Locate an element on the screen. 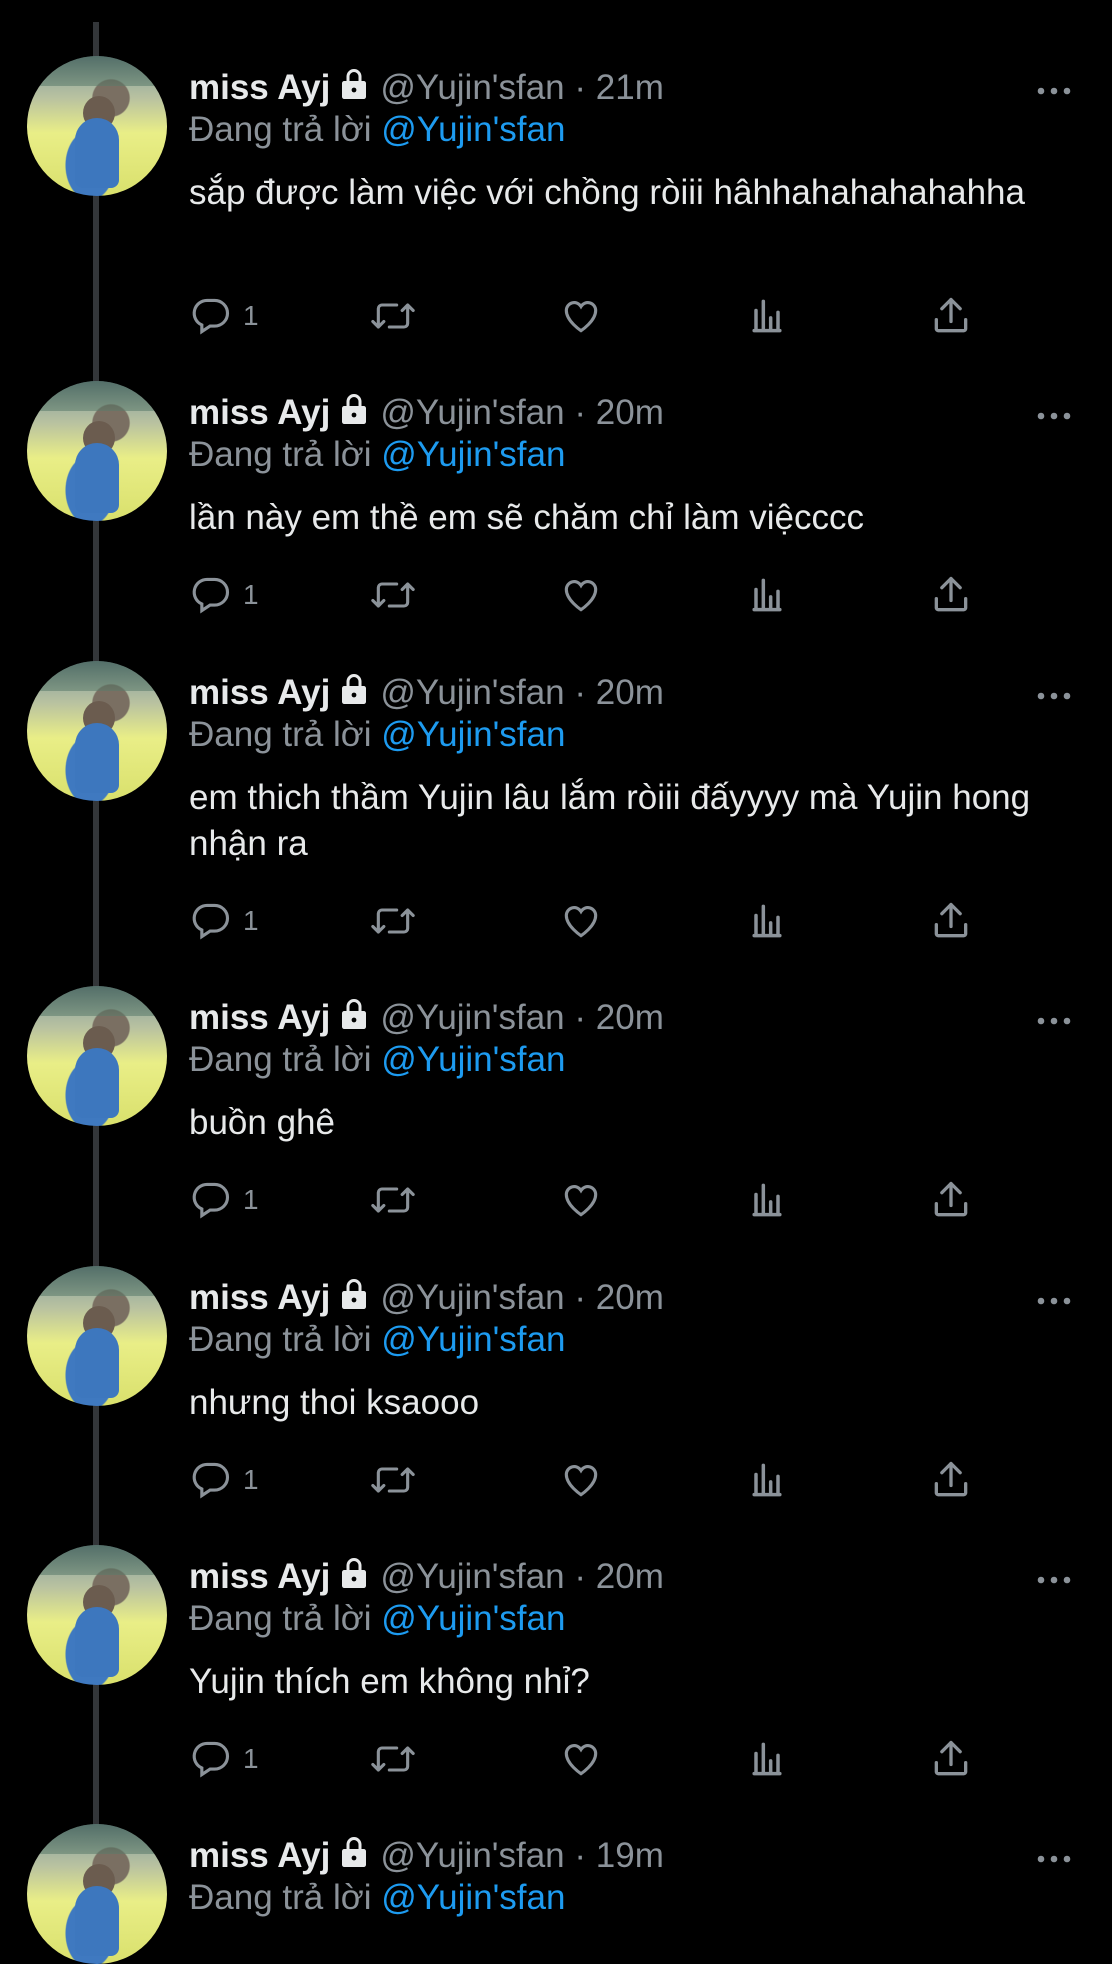  timestamp: 19m is located at coordinates (630, 1855).